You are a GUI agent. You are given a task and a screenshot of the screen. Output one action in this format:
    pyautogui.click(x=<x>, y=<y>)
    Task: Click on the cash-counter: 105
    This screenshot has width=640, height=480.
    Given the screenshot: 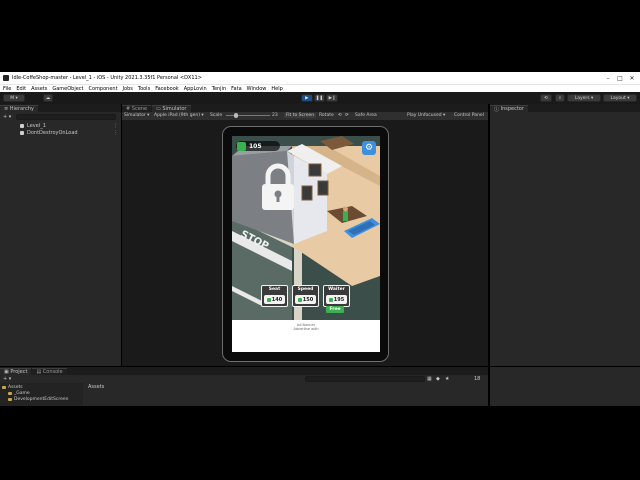 What is the action you would take?
    pyautogui.click(x=258, y=146)
    